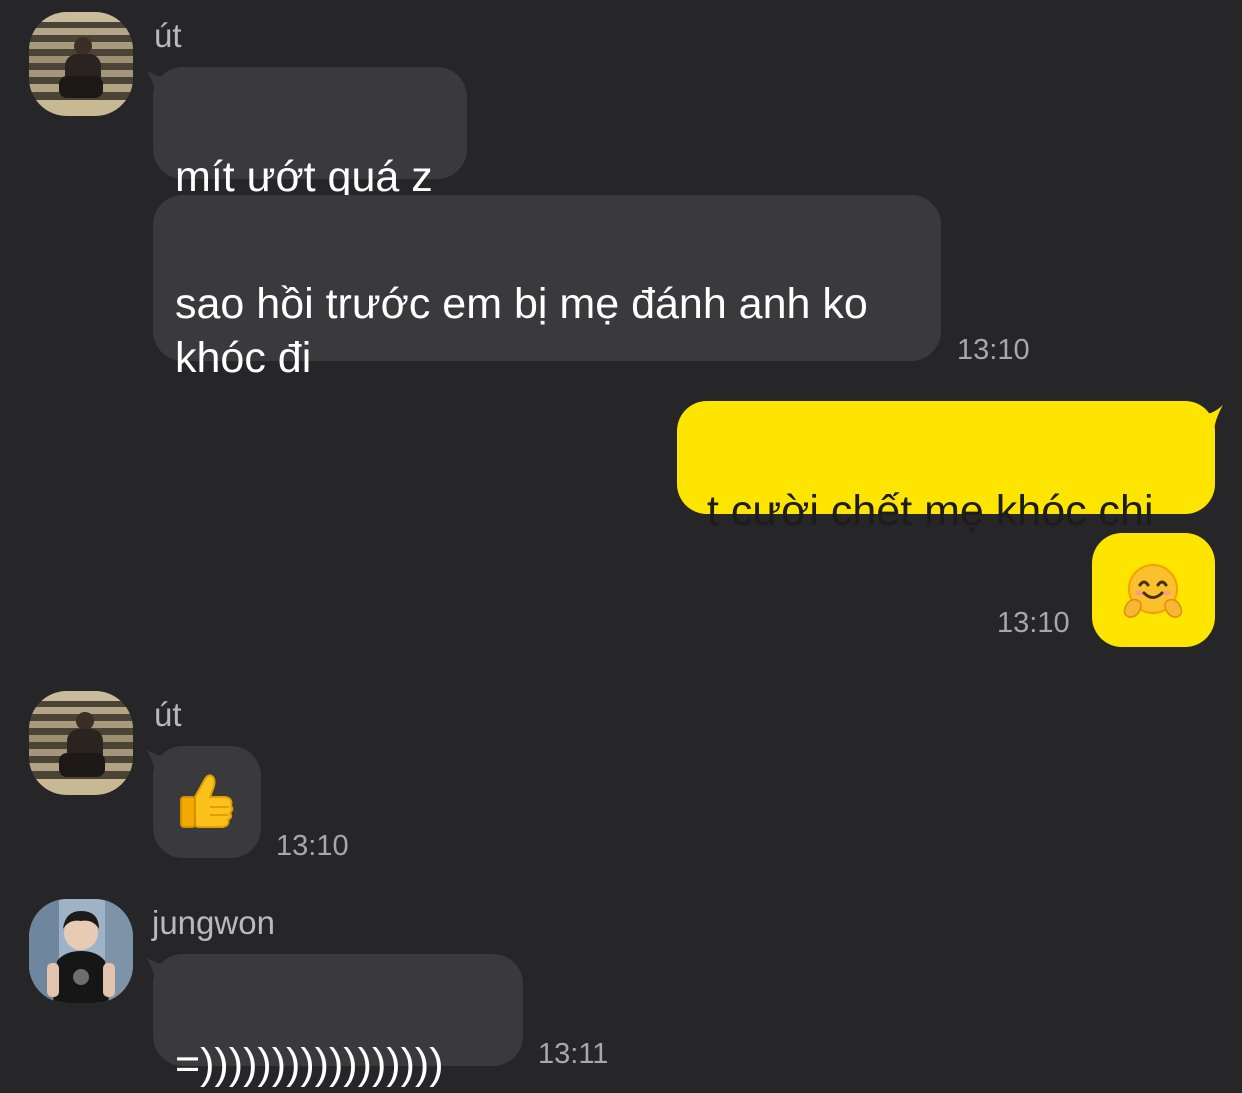 Image resolution: width=1242 pixels, height=1093 pixels. I want to click on thumbs-up-emoji, so click(207, 801).